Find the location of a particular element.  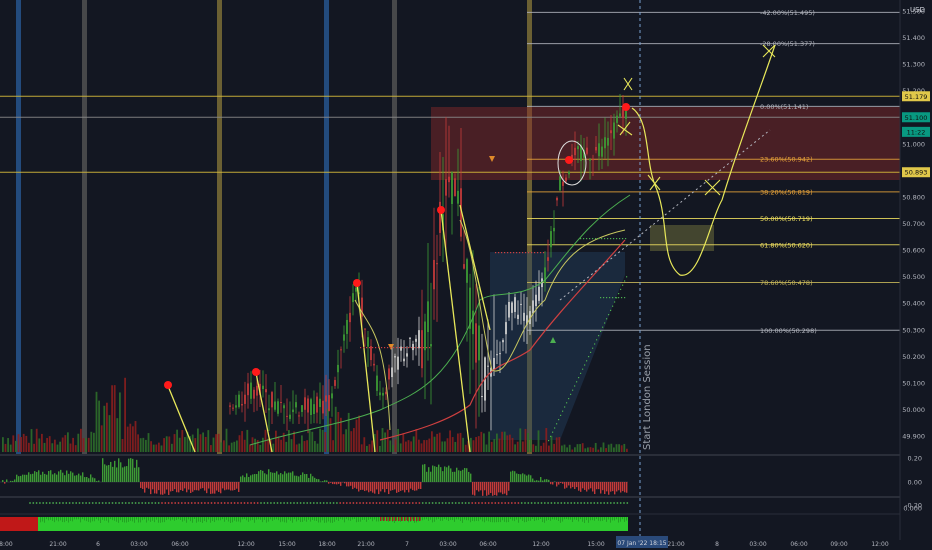

sell-signal-dot is located at coordinates (441, 210).